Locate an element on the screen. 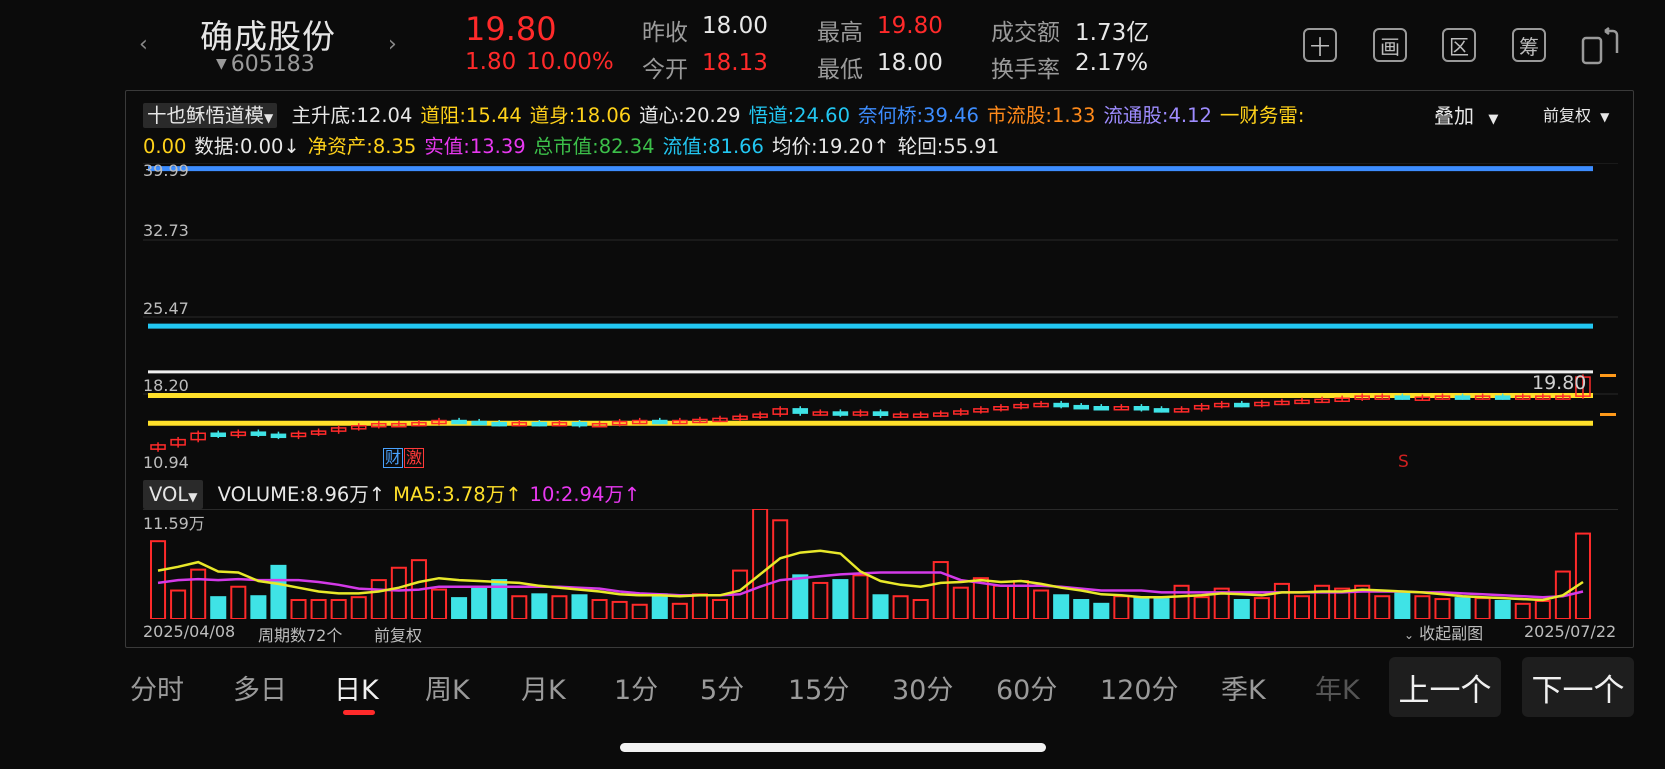 This screenshot has width=1665, height=769. home-indicator is located at coordinates (833, 747).